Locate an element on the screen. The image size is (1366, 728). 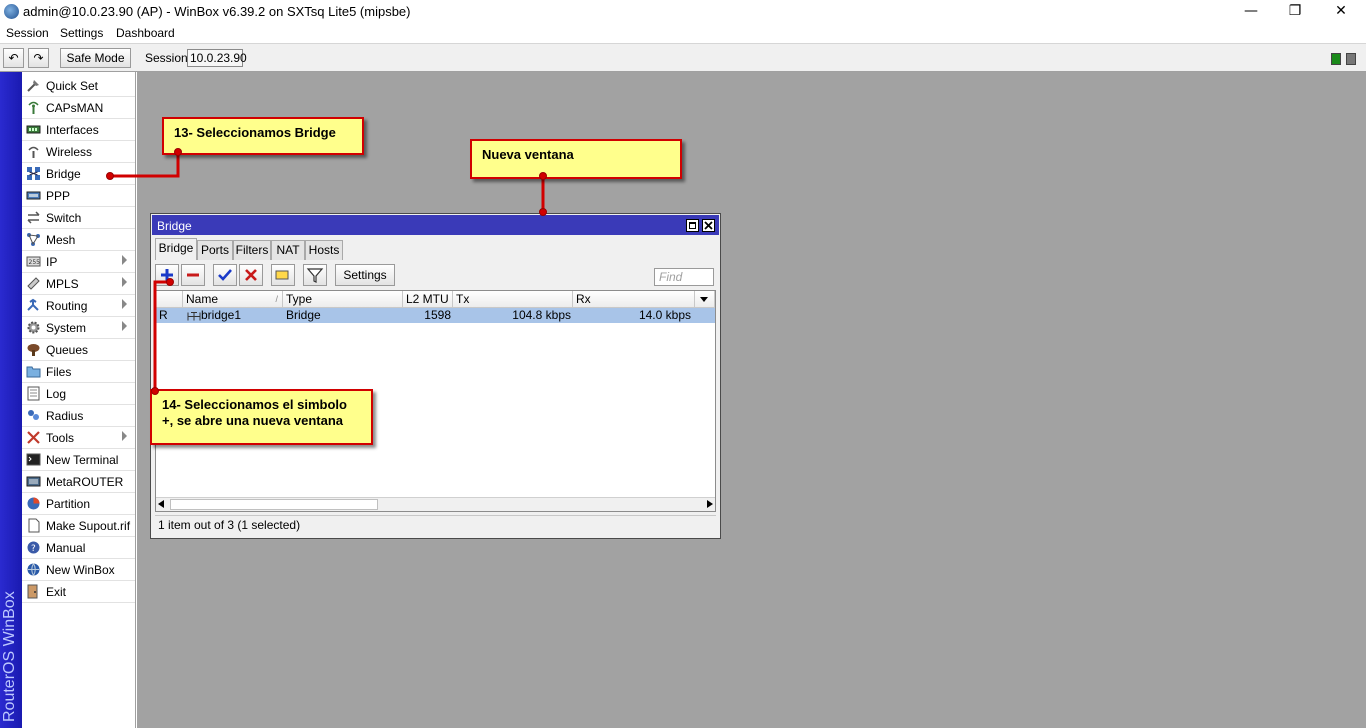
menu-dashboard: Dashboard is located at coordinates (145, 33).